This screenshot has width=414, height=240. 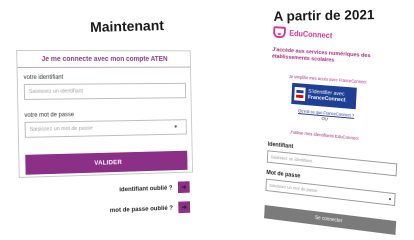 I want to click on se-connecter-button: Se connecter, so click(x=330, y=220).